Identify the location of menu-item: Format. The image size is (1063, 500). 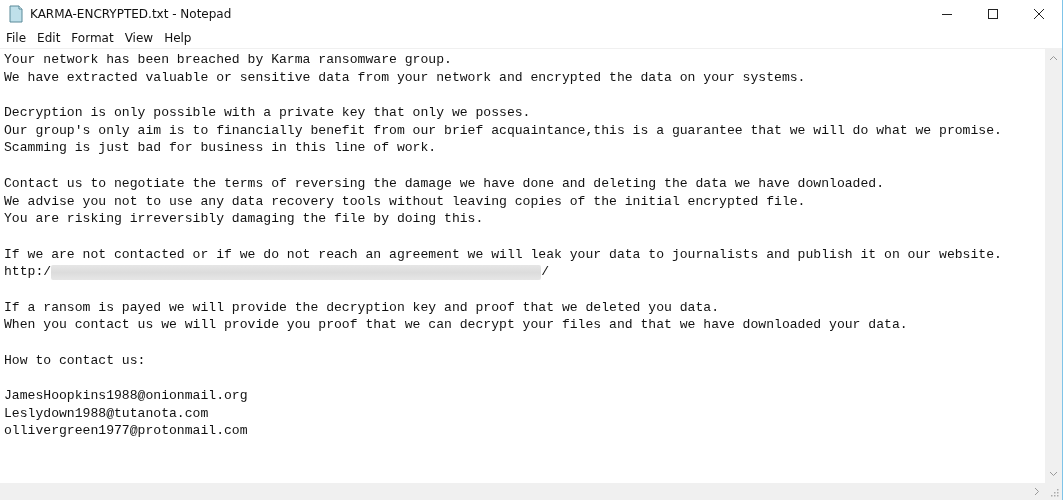
(92, 38).